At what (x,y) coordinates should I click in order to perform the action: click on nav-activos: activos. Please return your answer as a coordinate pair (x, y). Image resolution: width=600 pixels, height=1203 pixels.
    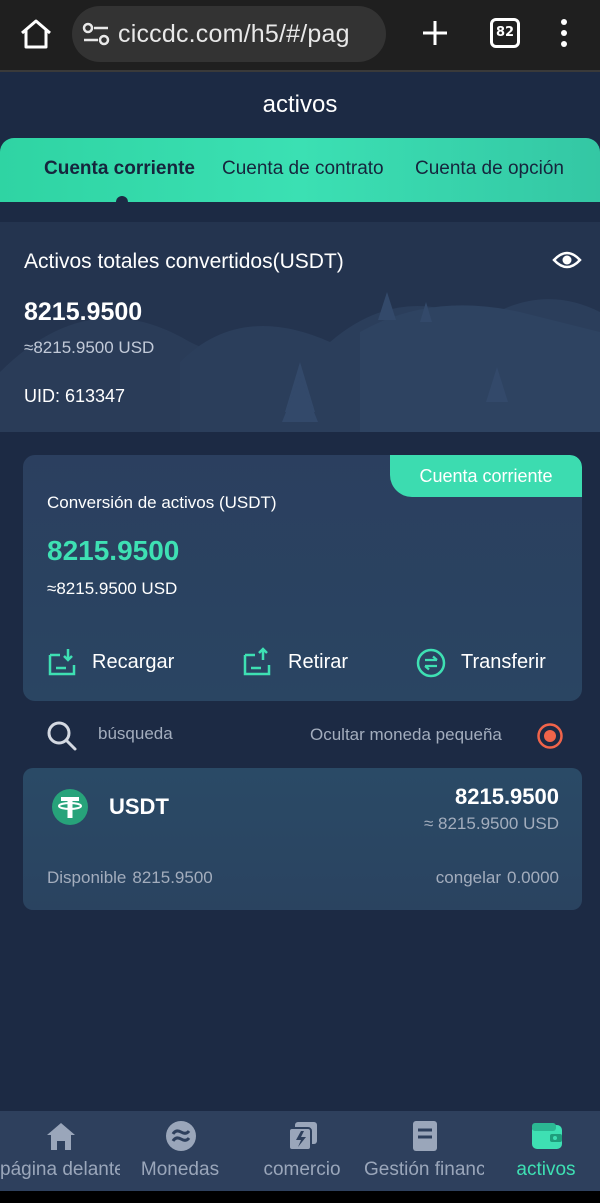
    Looking at the image, I should click on (543, 1151).